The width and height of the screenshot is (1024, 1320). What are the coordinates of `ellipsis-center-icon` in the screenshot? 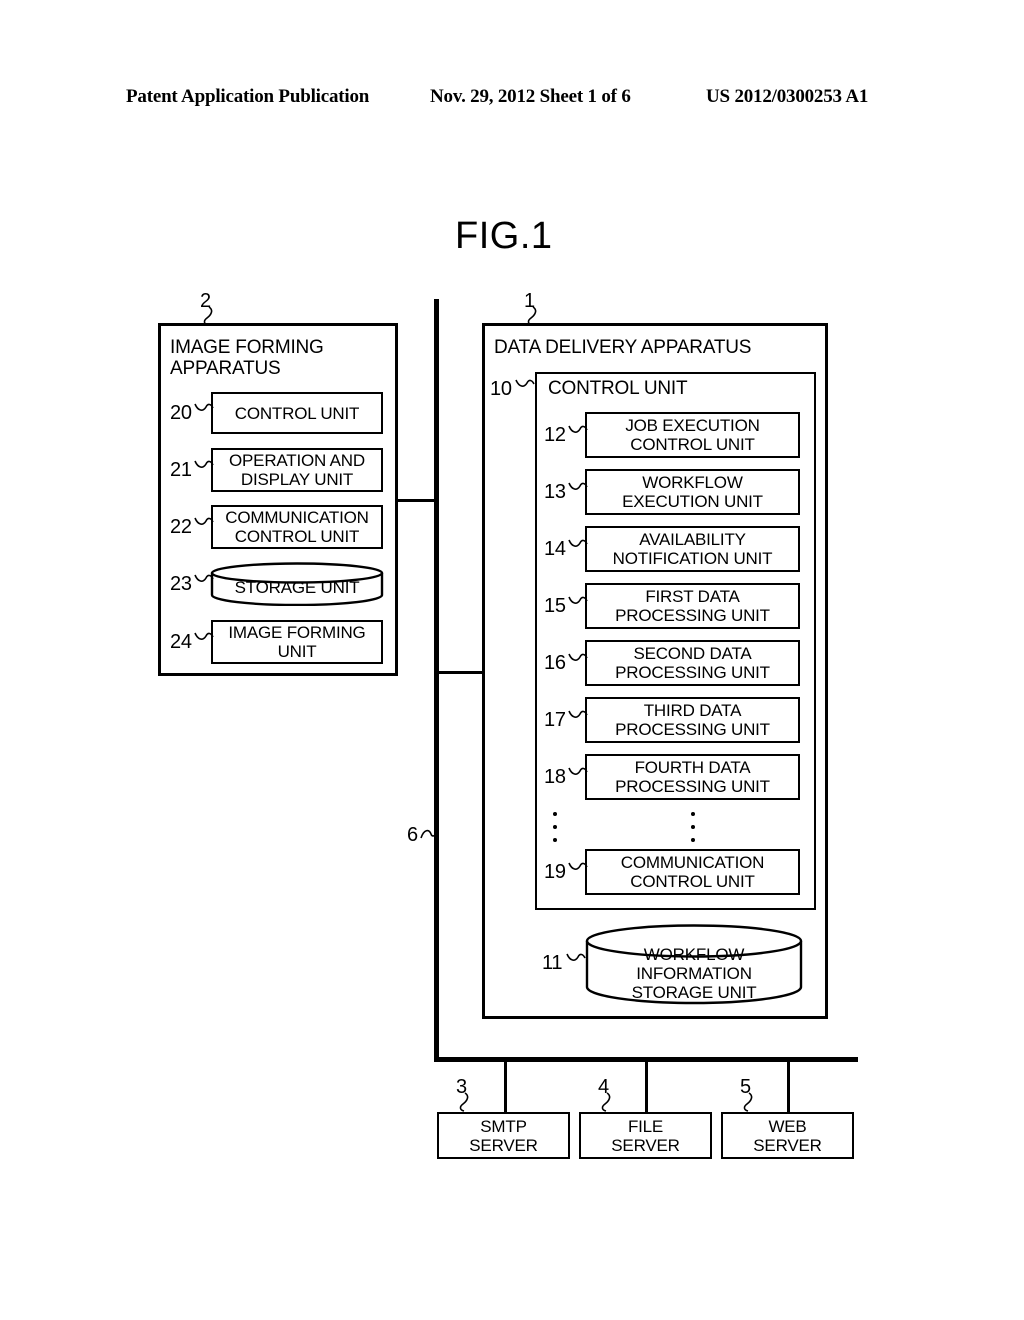 It's located at (693, 831).